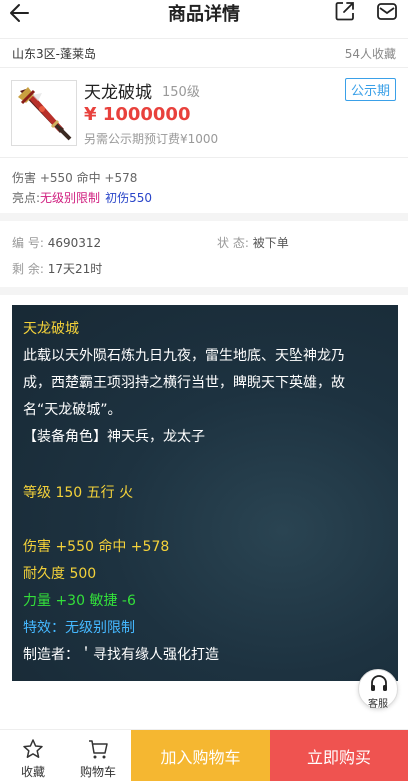 The image size is (408, 781). Describe the element at coordinates (184, 383) in the screenshot. I see `desc-line: 成，西楚霸王项羽持之横行当世，睥睨天下英雄，故` at that location.